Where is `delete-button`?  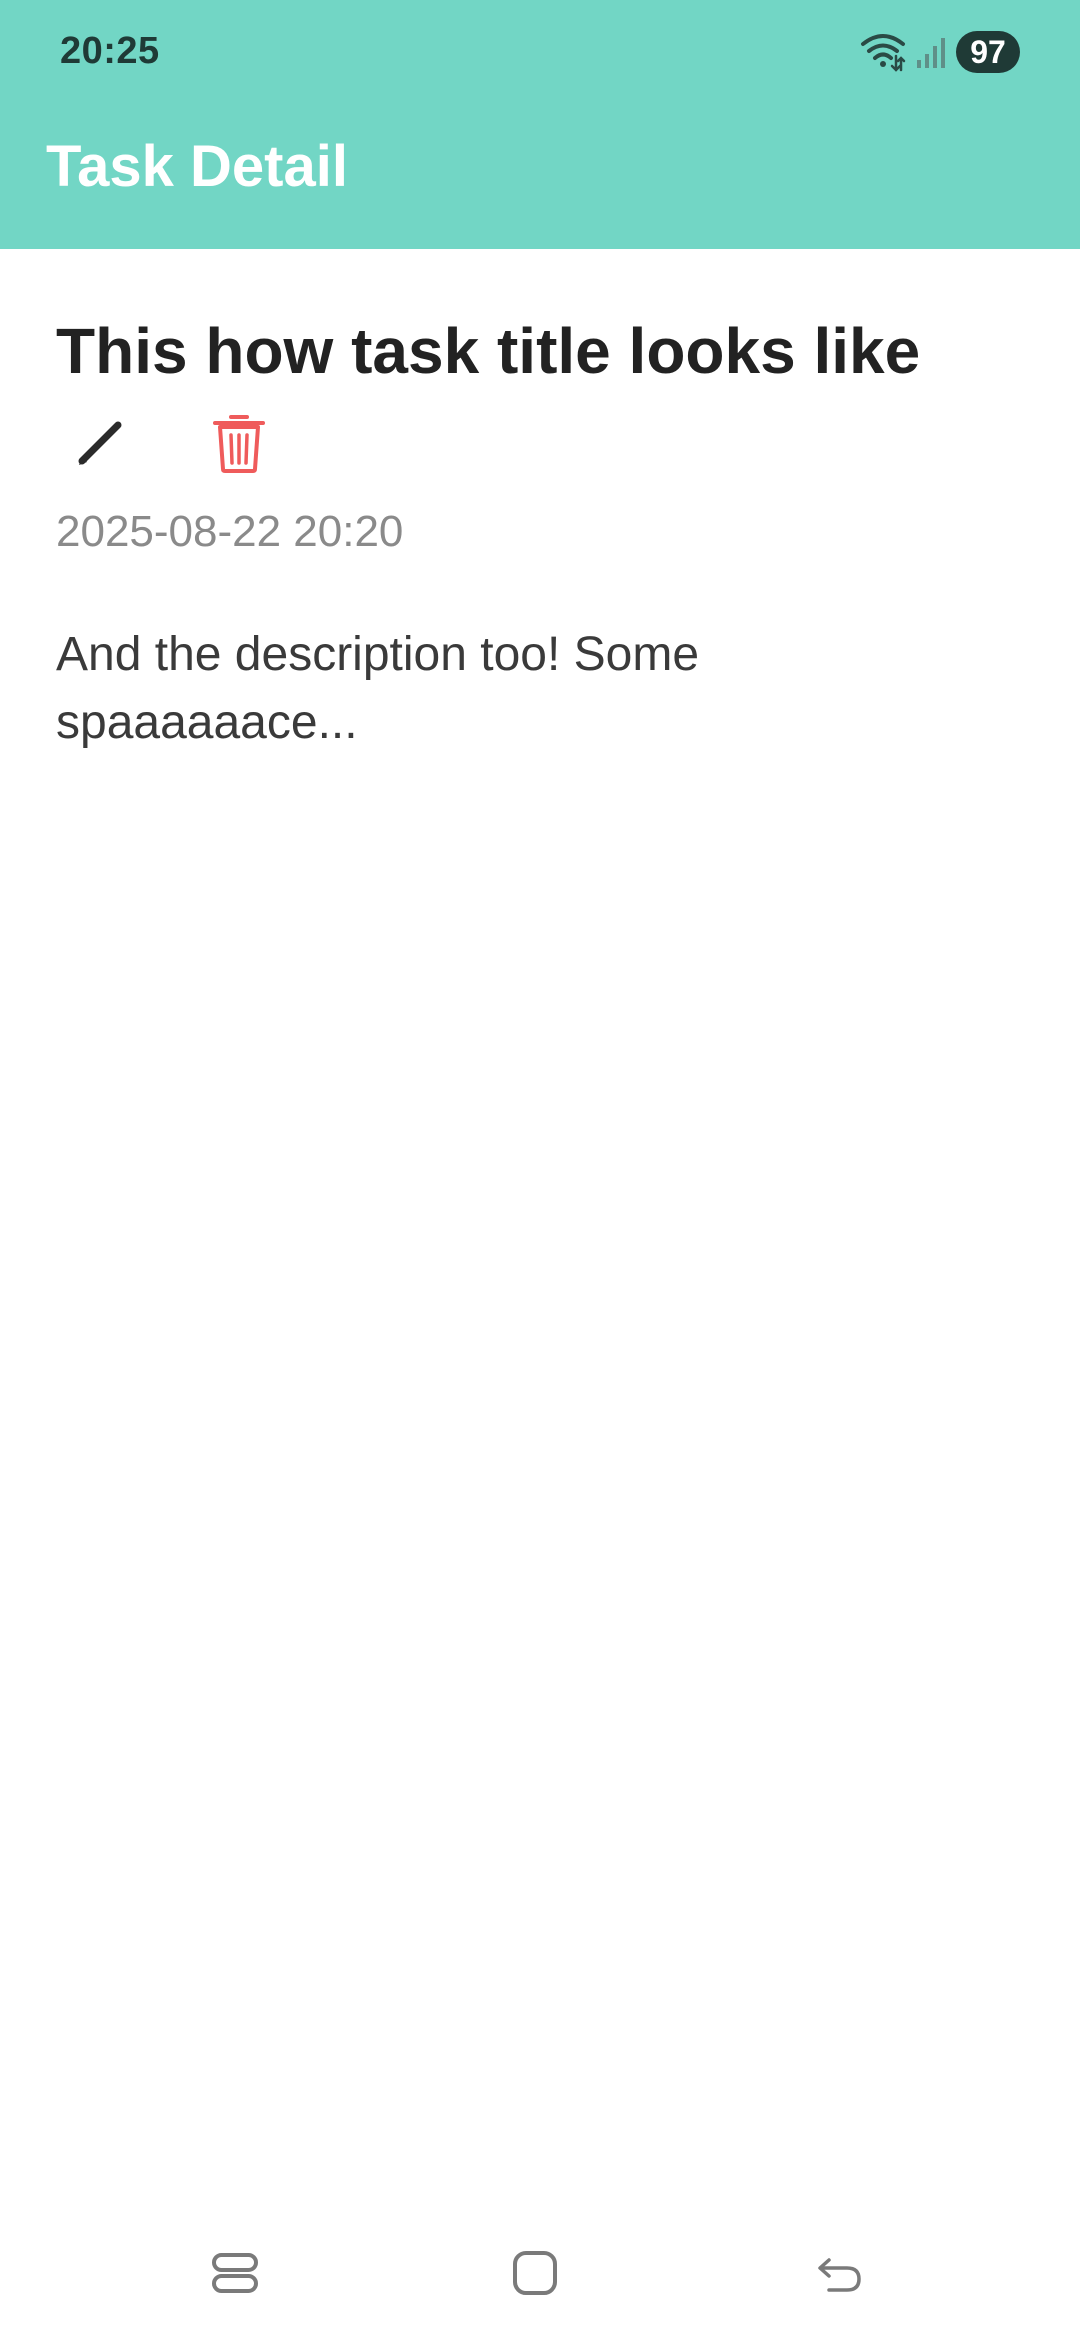
delete-button is located at coordinates (239, 444).